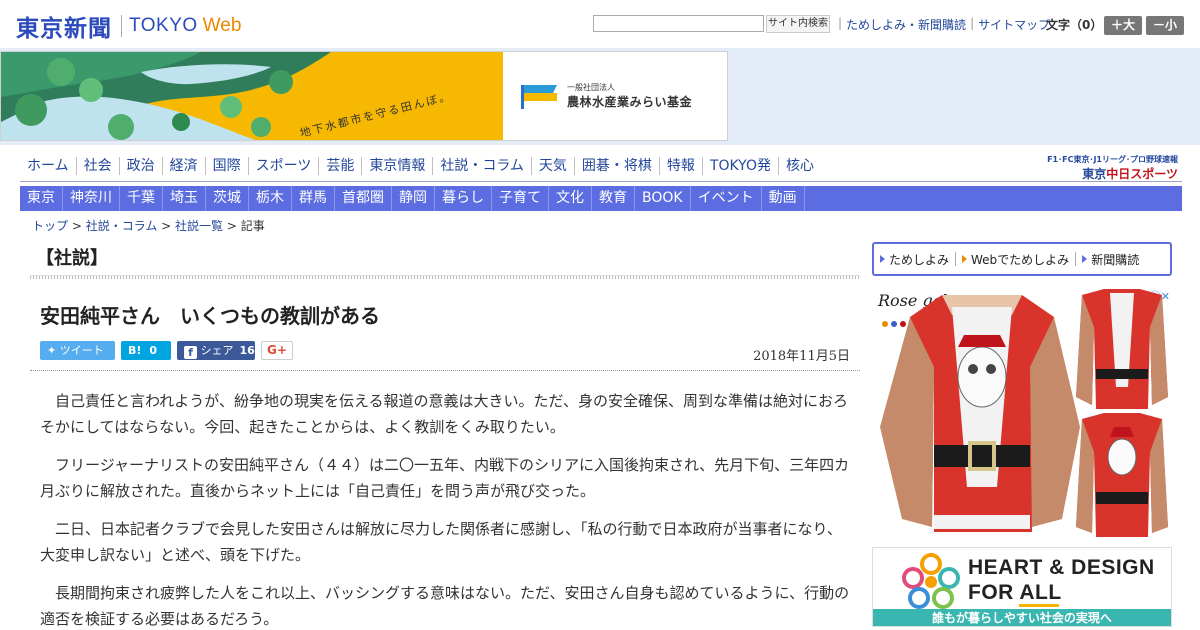  What do you see at coordinates (363, 198) in the screenshot?
I see `nav-metropolitan: 首都圏` at bounding box center [363, 198].